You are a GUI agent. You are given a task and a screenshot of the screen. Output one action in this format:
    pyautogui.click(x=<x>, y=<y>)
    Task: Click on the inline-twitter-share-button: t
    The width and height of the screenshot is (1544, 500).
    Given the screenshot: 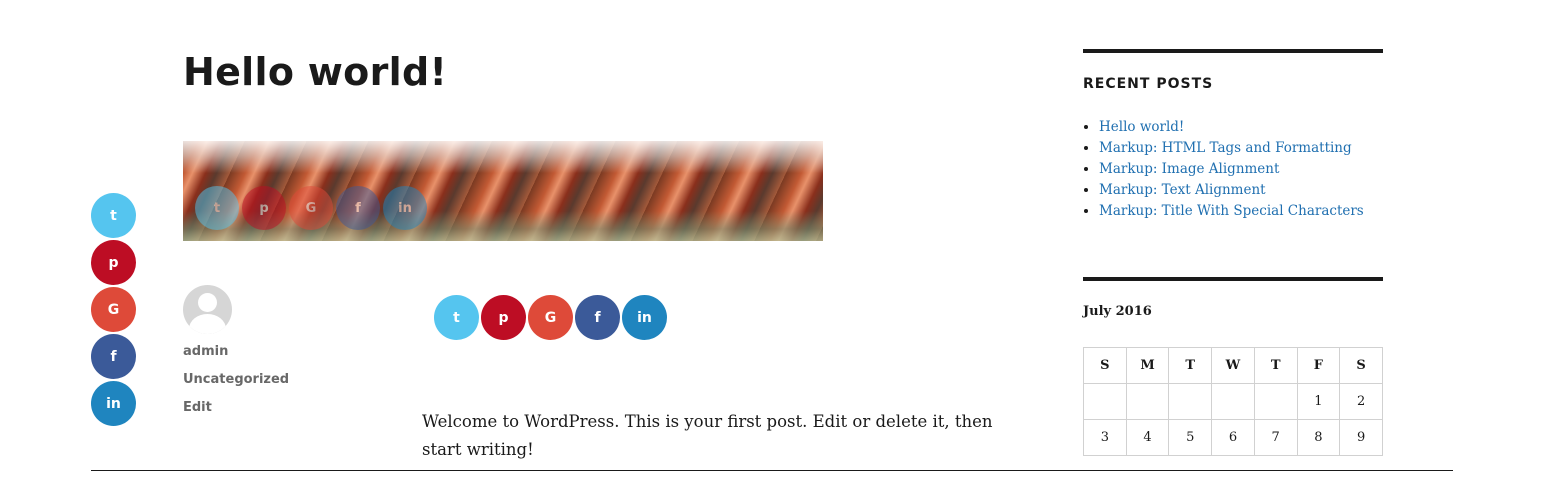 What is the action you would take?
    pyautogui.click(x=456, y=317)
    